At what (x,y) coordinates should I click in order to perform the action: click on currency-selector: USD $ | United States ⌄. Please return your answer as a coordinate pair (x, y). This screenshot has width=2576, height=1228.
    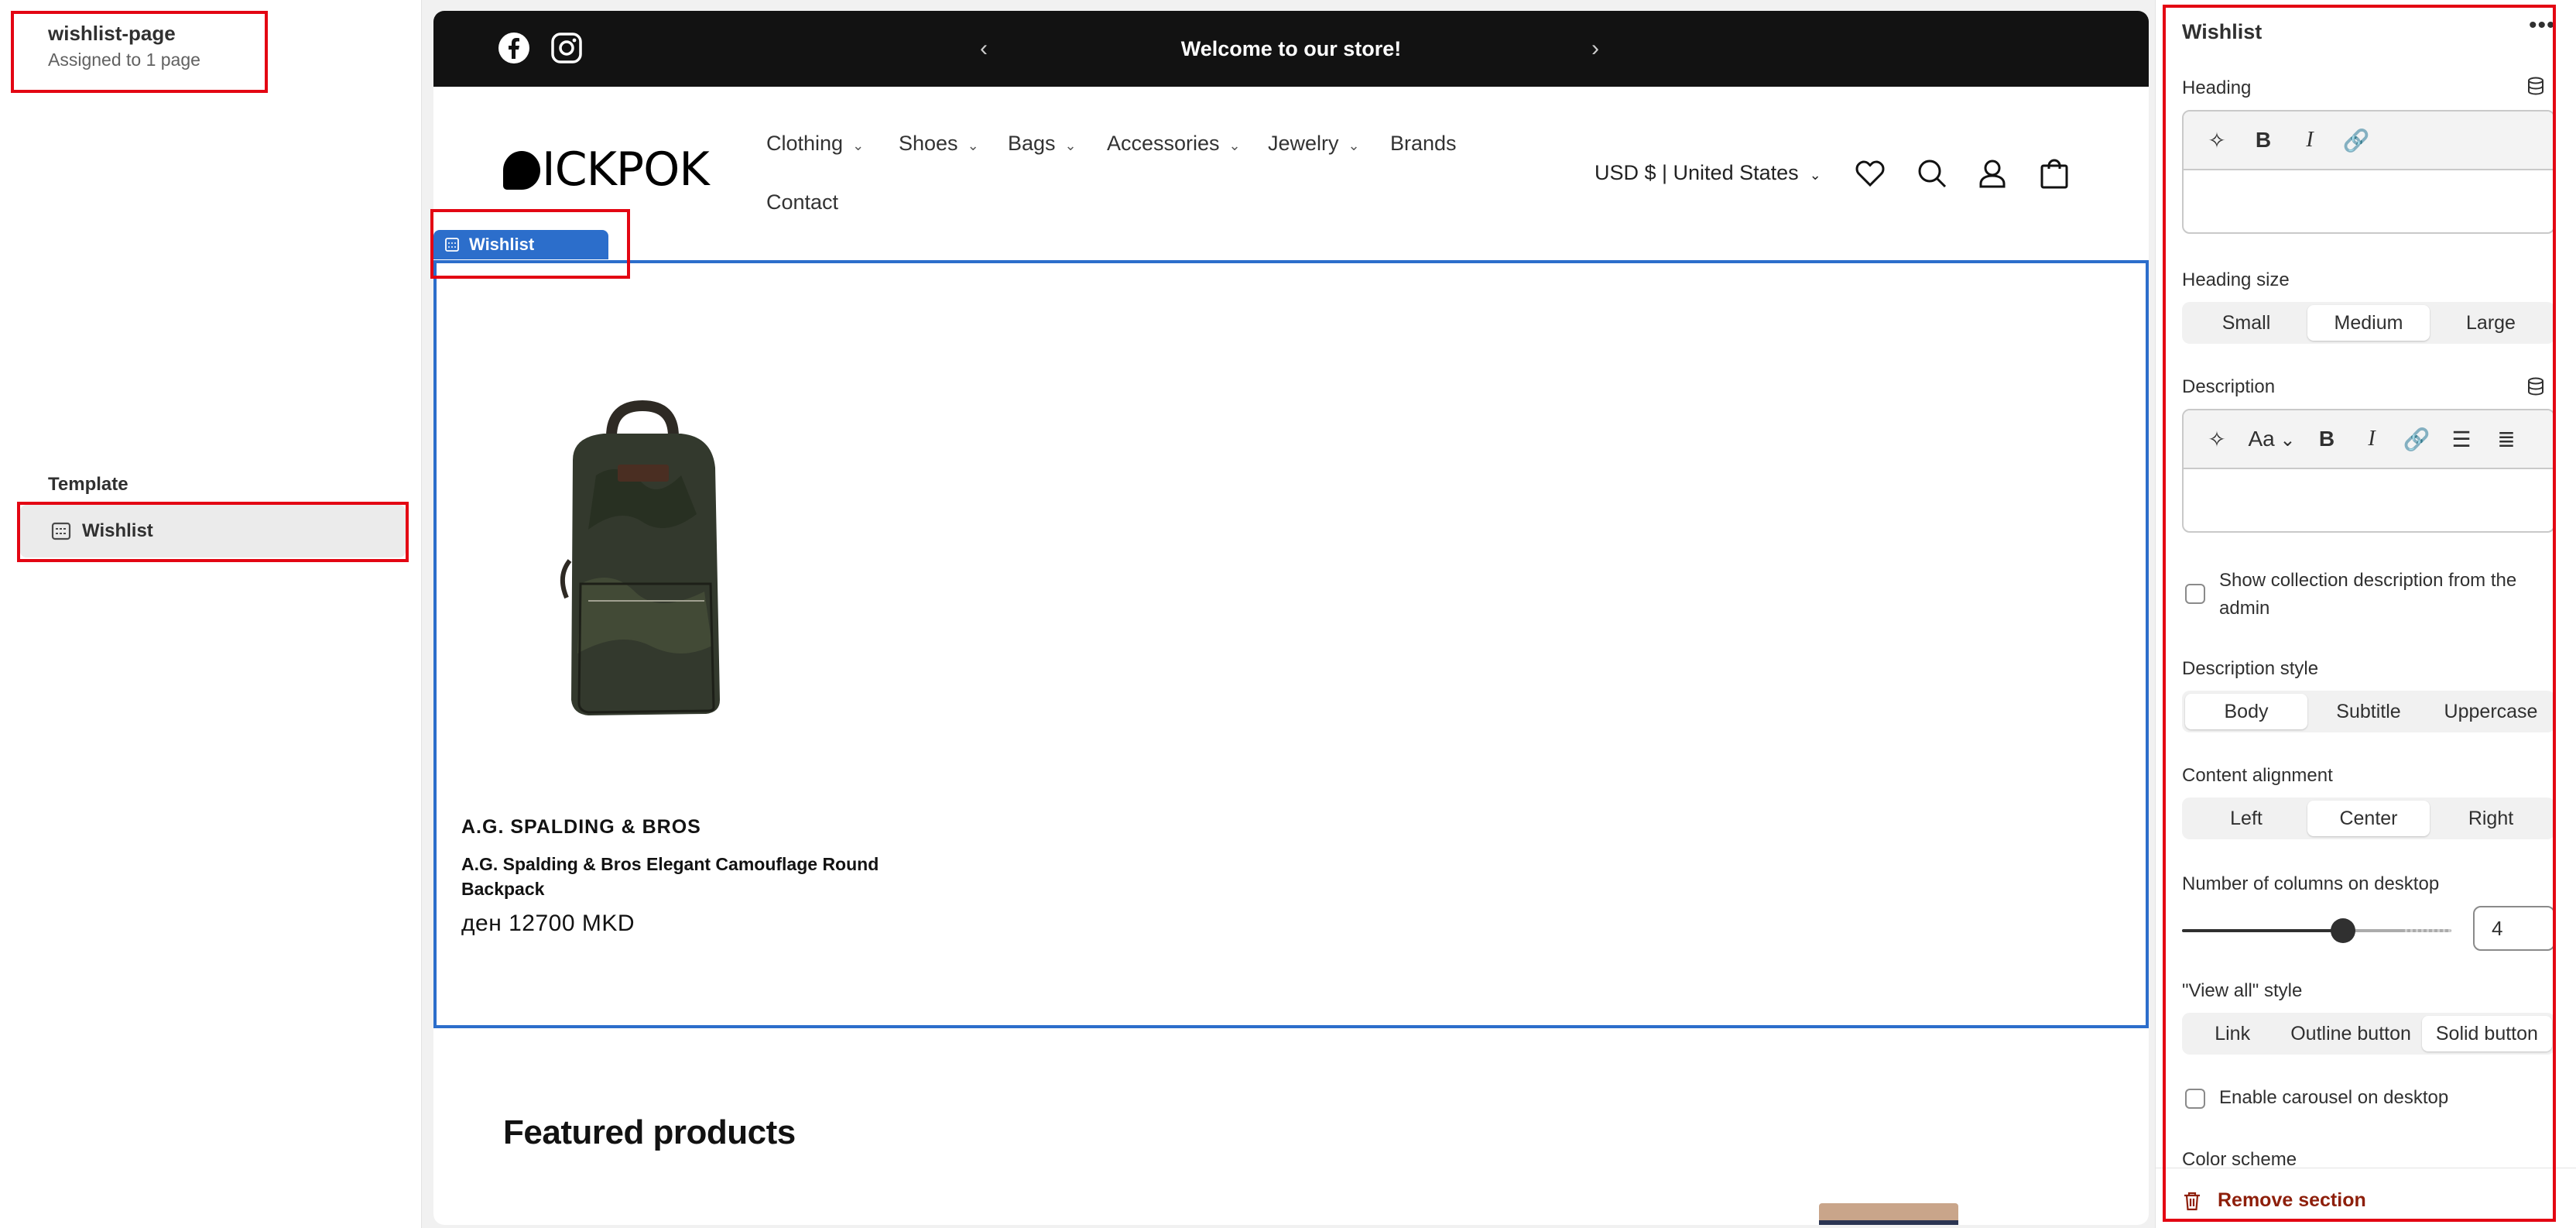
    Looking at the image, I should click on (1708, 173).